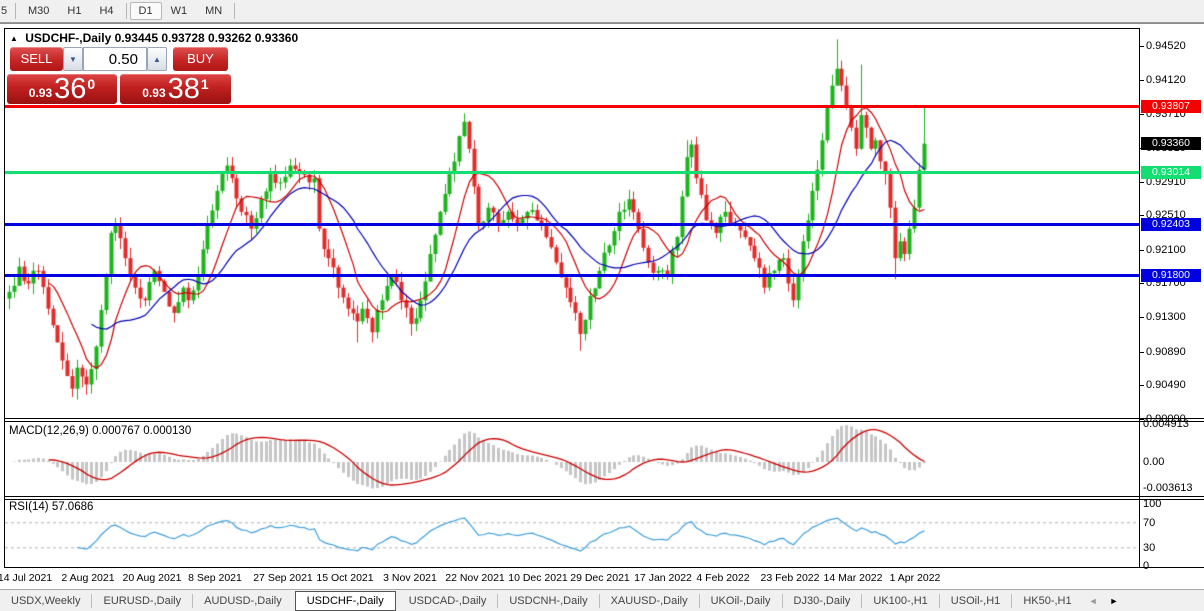 This screenshot has height=611, width=1204. I want to click on date-label: 23 Feb 2022, so click(790, 578).